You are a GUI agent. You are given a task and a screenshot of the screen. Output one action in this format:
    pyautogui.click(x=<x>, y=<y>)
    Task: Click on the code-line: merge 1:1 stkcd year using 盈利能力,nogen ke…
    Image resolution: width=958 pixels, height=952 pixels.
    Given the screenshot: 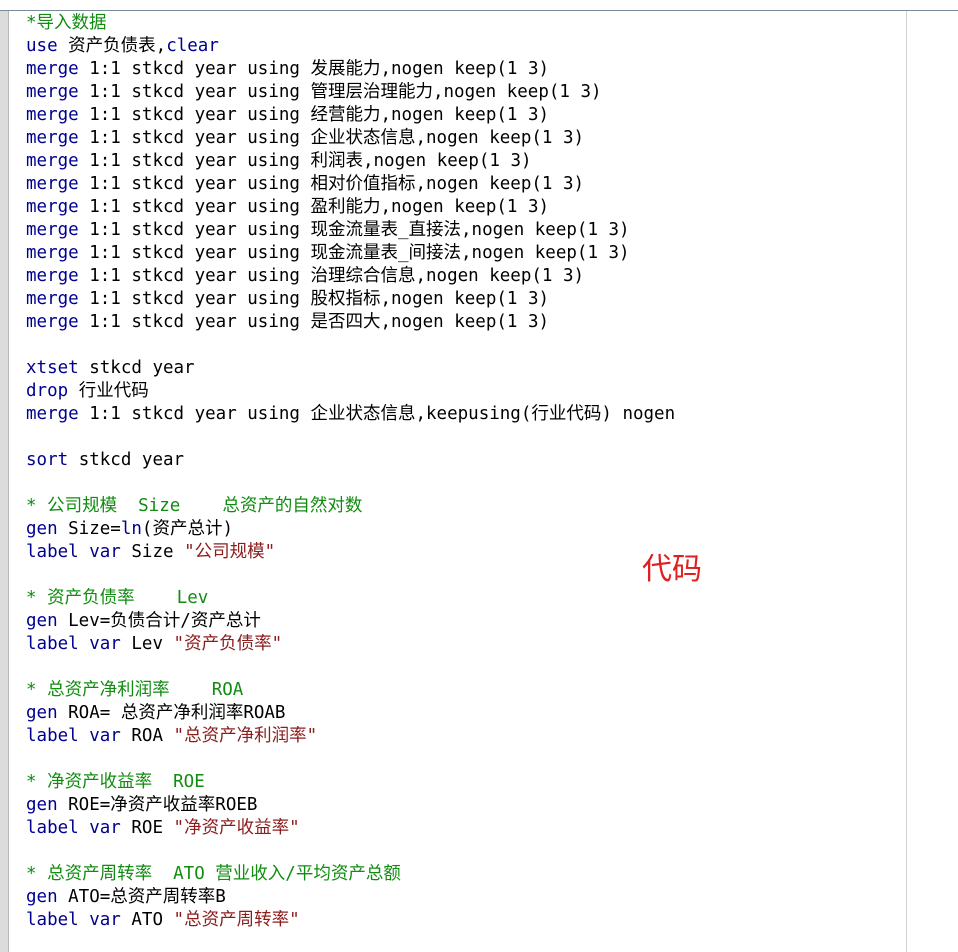 What is the action you would take?
    pyautogui.click(x=350, y=207)
    